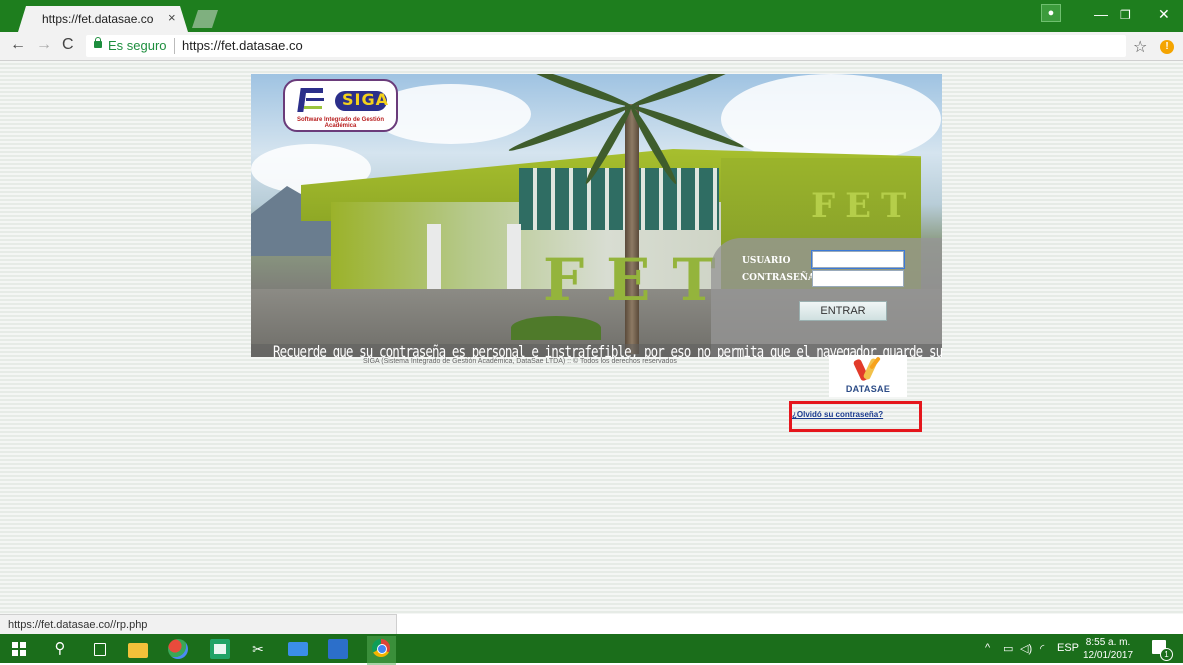 The height and width of the screenshot is (665, 1183). I want to click on wifi-icon: ◜, so click(1042, 648).